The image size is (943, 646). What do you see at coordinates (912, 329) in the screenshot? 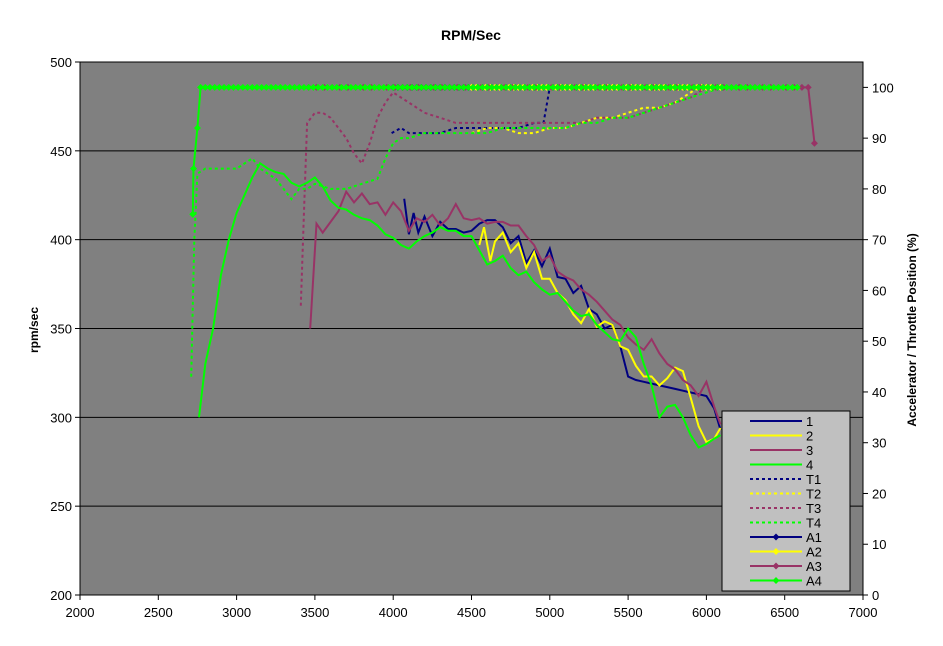
I see `y2-axis-label: Accelerator / Throttle Position (%)` at bounding box center [912, 329].